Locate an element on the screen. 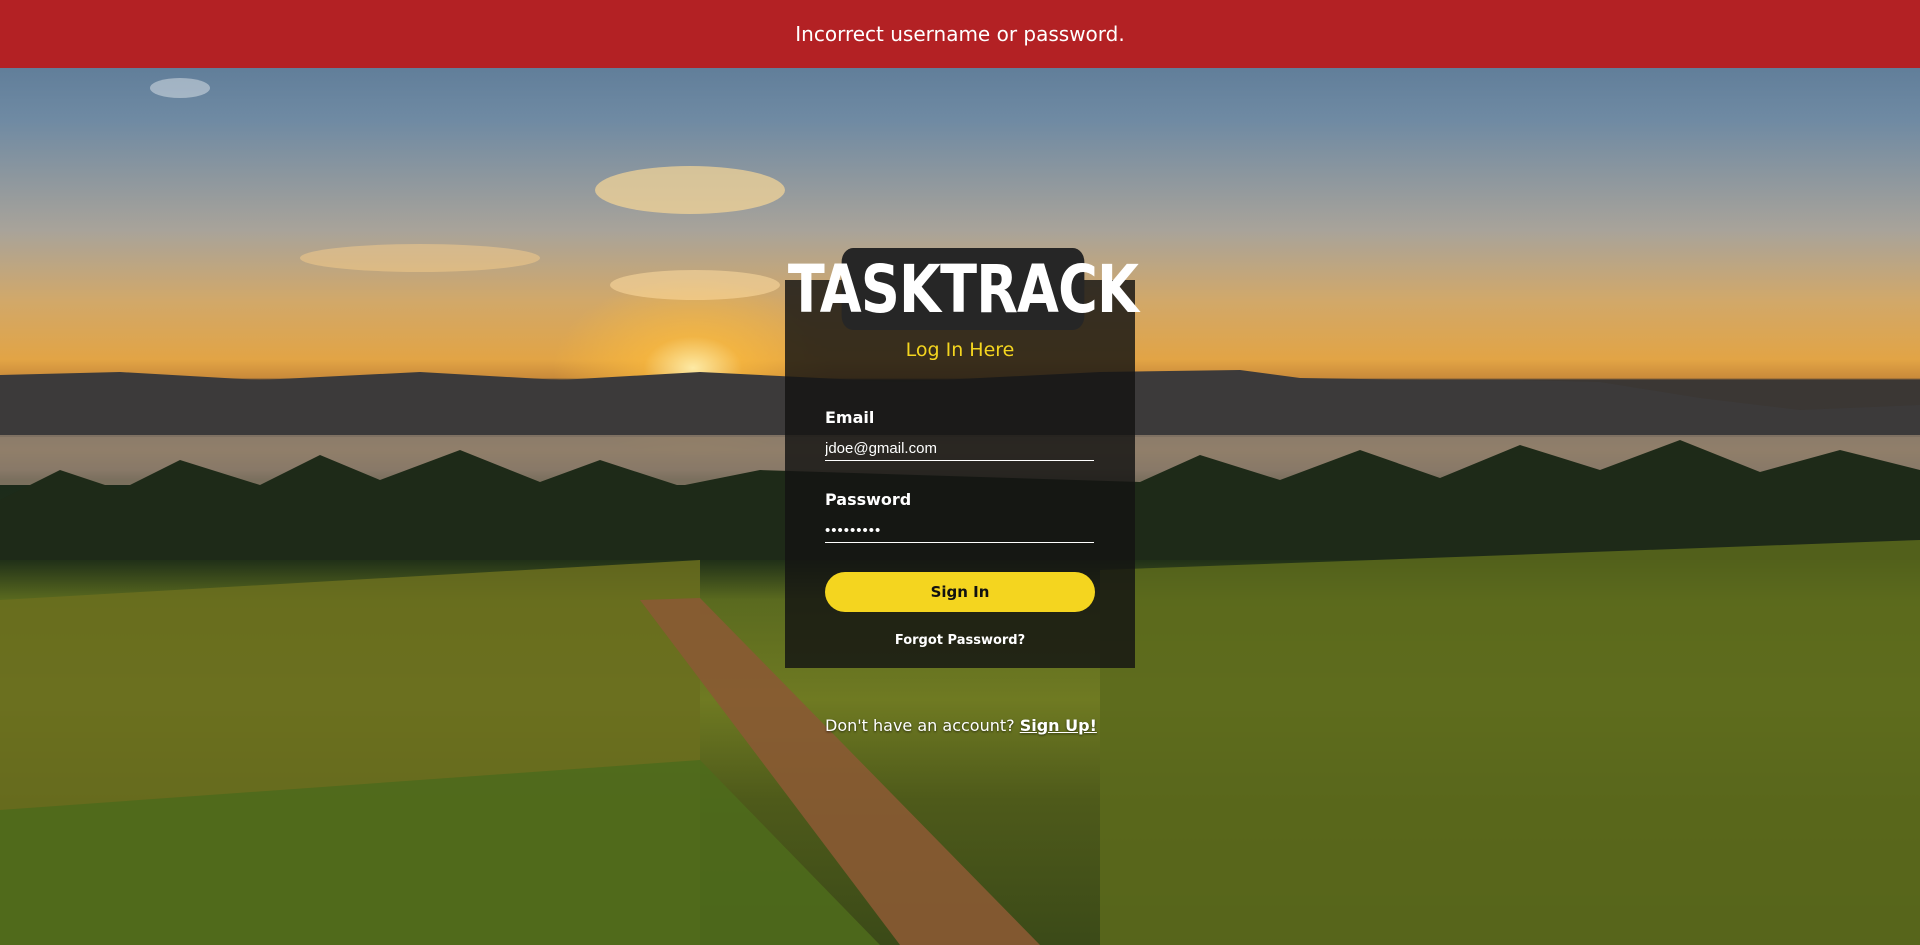  signup-prompt-line: Don't have an account? Sign Up! is located at coordinates (961, 725).